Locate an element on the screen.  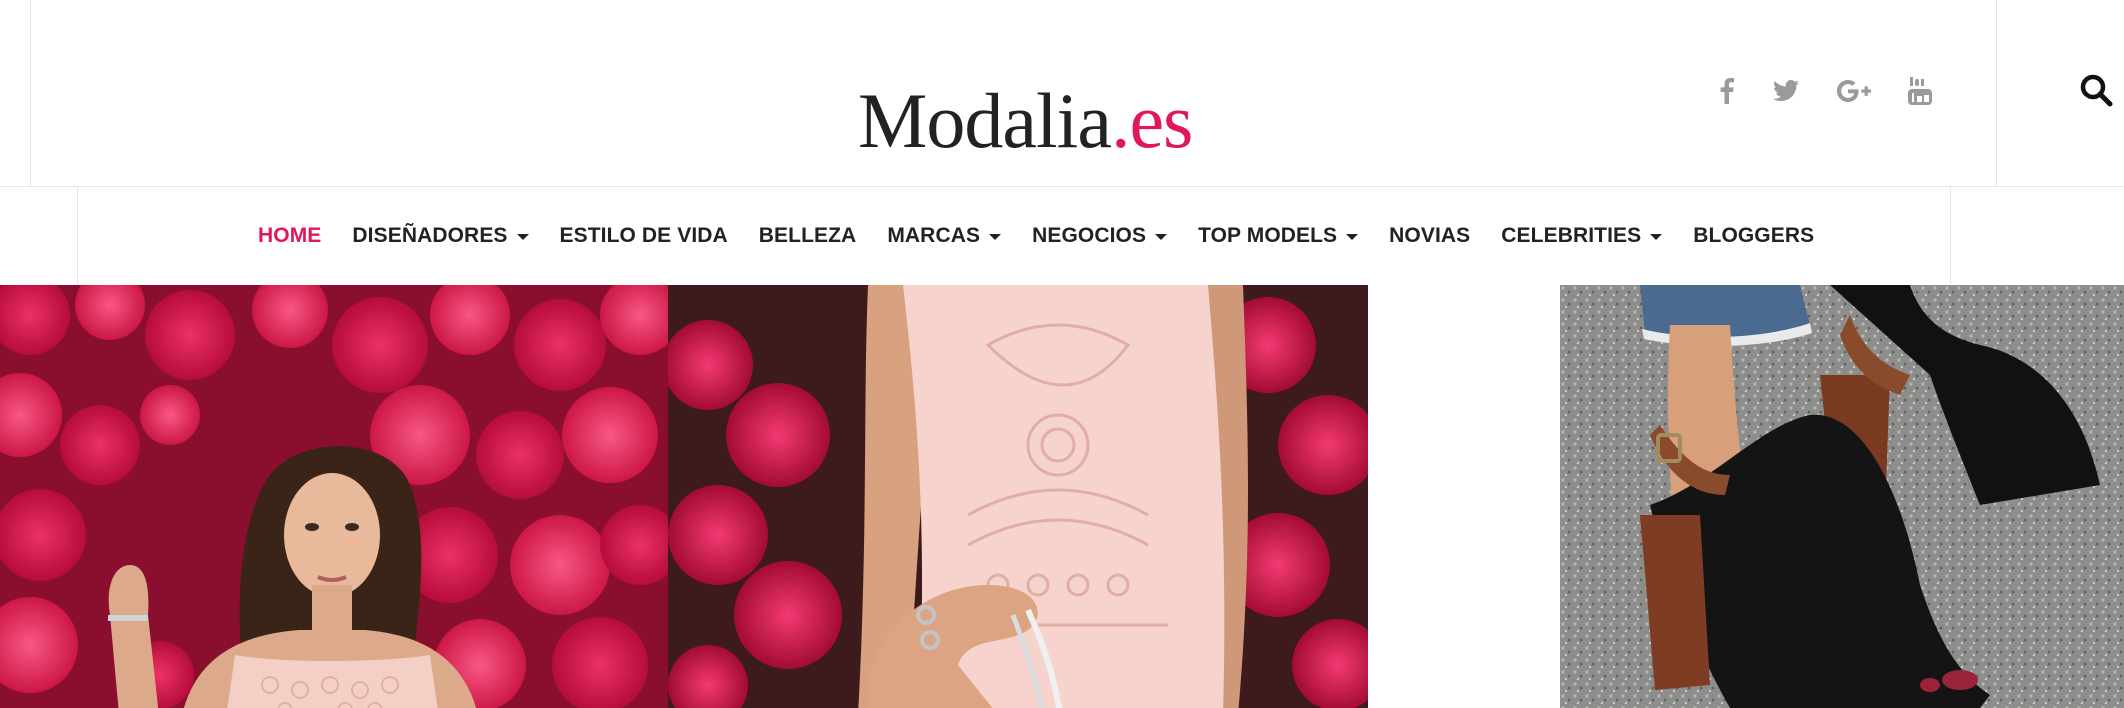
nav-item-bloggers: BLOGGERS is located at coordinates (1753, 236).